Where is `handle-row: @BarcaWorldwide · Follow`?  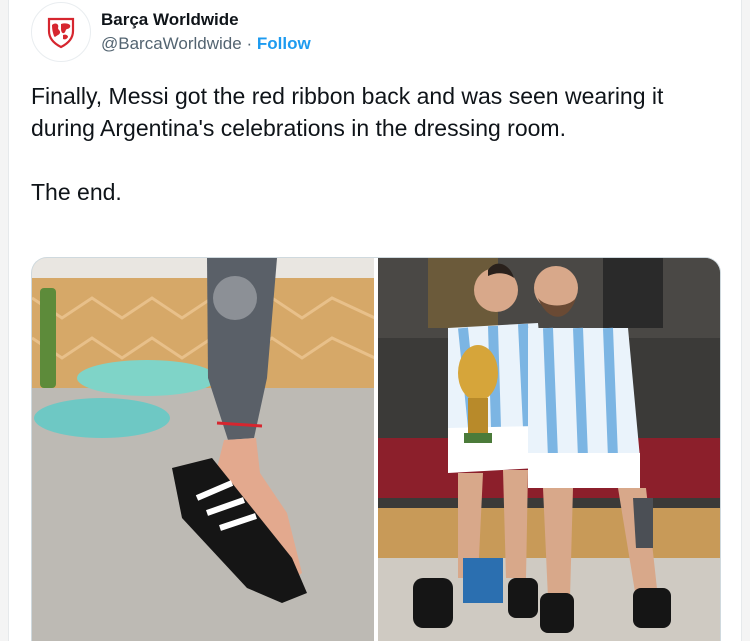
handle-row: @BarcaWorldwide · Follow is located at coordinates (206, 44).